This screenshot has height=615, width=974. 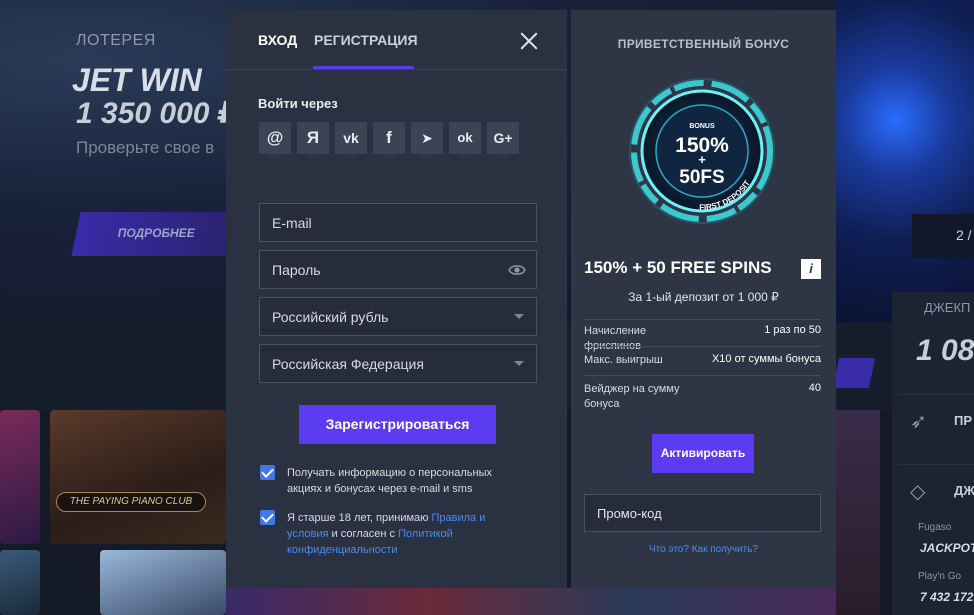 I want to click on telegram-icon: ➤, so click(x=427, y=140).